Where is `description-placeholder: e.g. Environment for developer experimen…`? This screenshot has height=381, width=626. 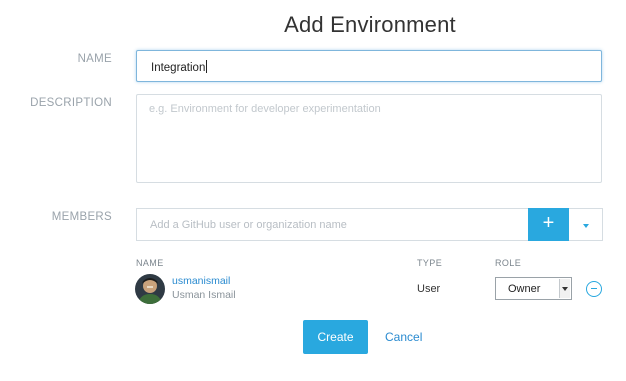 description-placeholder: e.g. Environment for developer experimen… is located at coordinates (265, 109).